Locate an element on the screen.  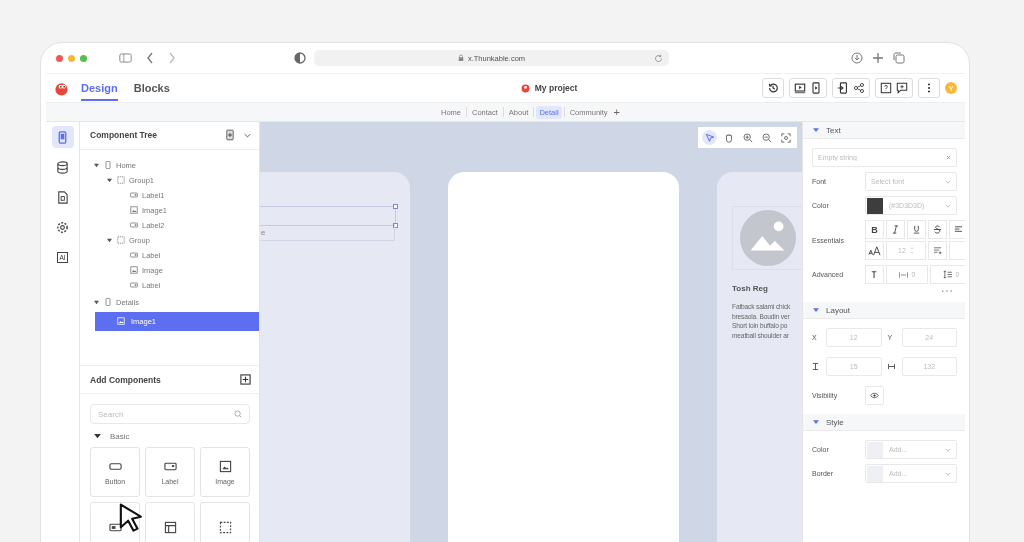
project-icon is located at coordinates (525, 88).